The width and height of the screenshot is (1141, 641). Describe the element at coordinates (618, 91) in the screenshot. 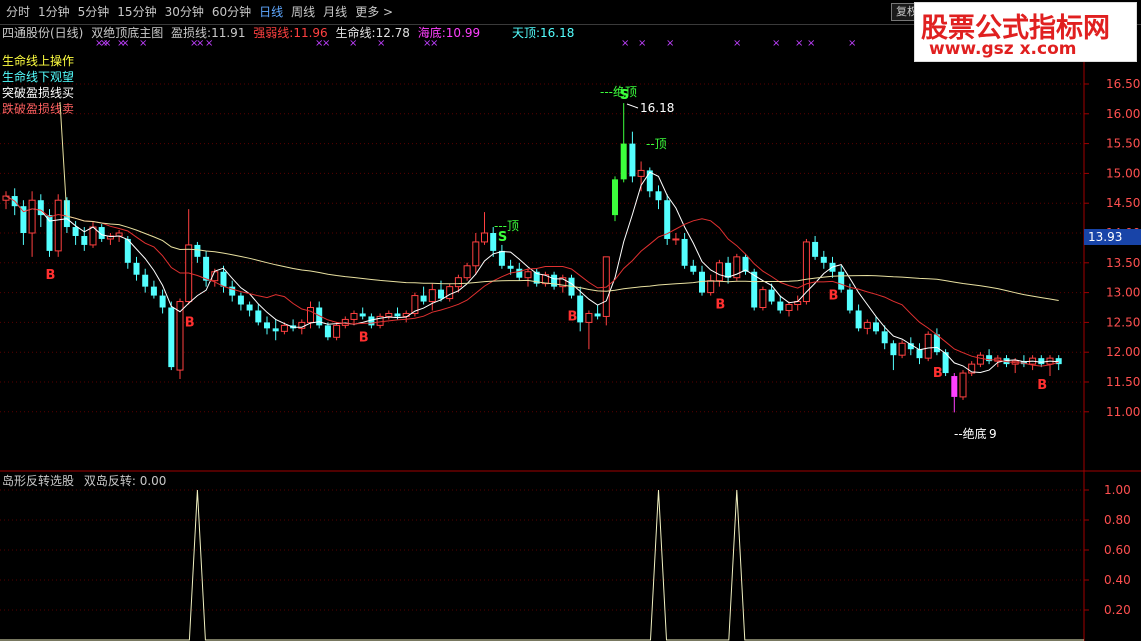

I see `top-label: ---绝顶` at that location.